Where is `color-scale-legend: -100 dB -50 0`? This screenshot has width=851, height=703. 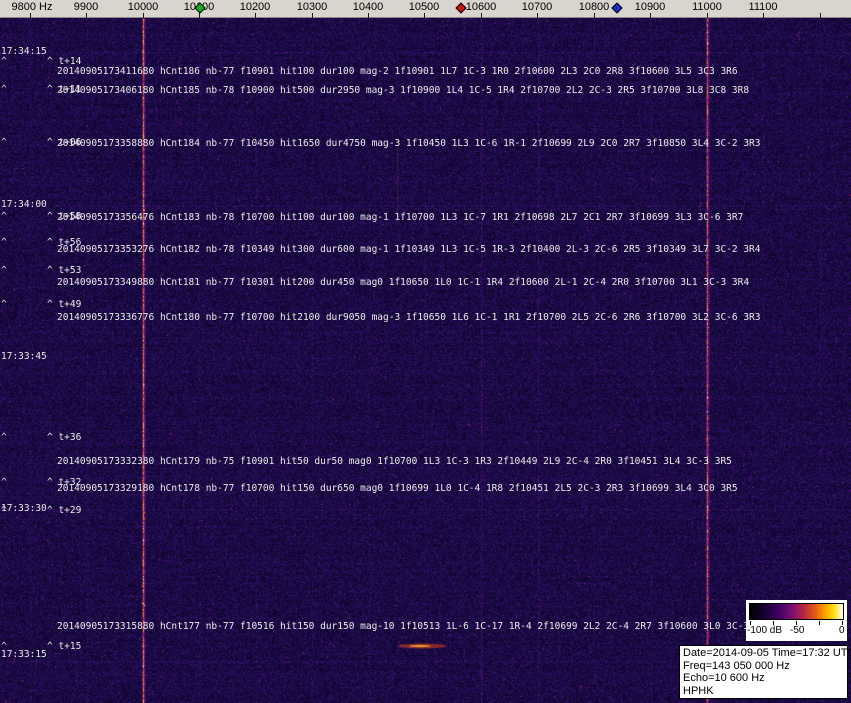 color-scale-legend: -100 dB -50 0 is located at coordinates (796, 620).